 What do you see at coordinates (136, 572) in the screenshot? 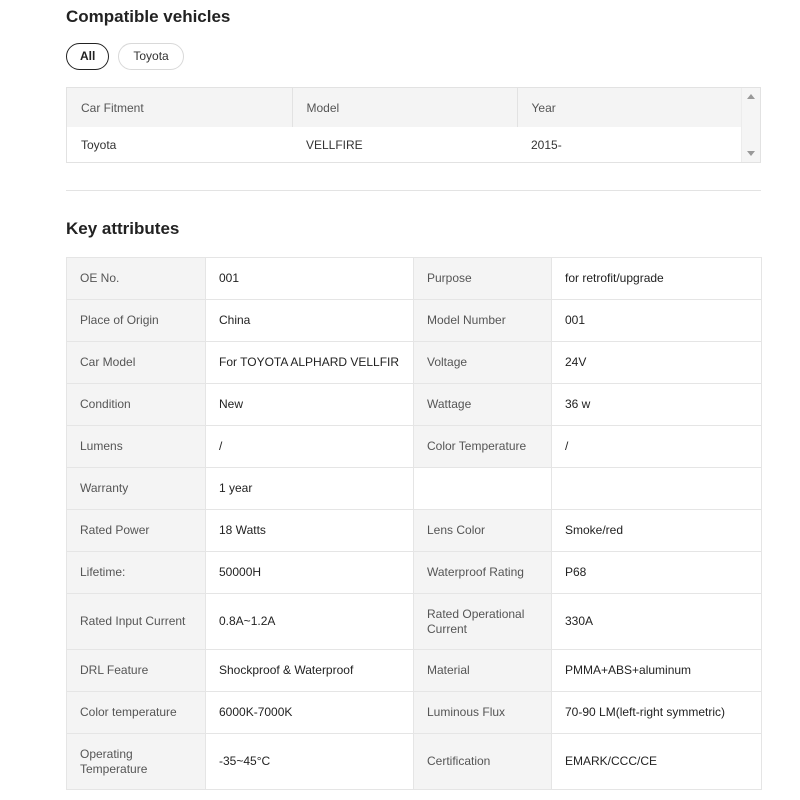
I see `attribute-key: Lifetime:` at bounding box center [136, 572].